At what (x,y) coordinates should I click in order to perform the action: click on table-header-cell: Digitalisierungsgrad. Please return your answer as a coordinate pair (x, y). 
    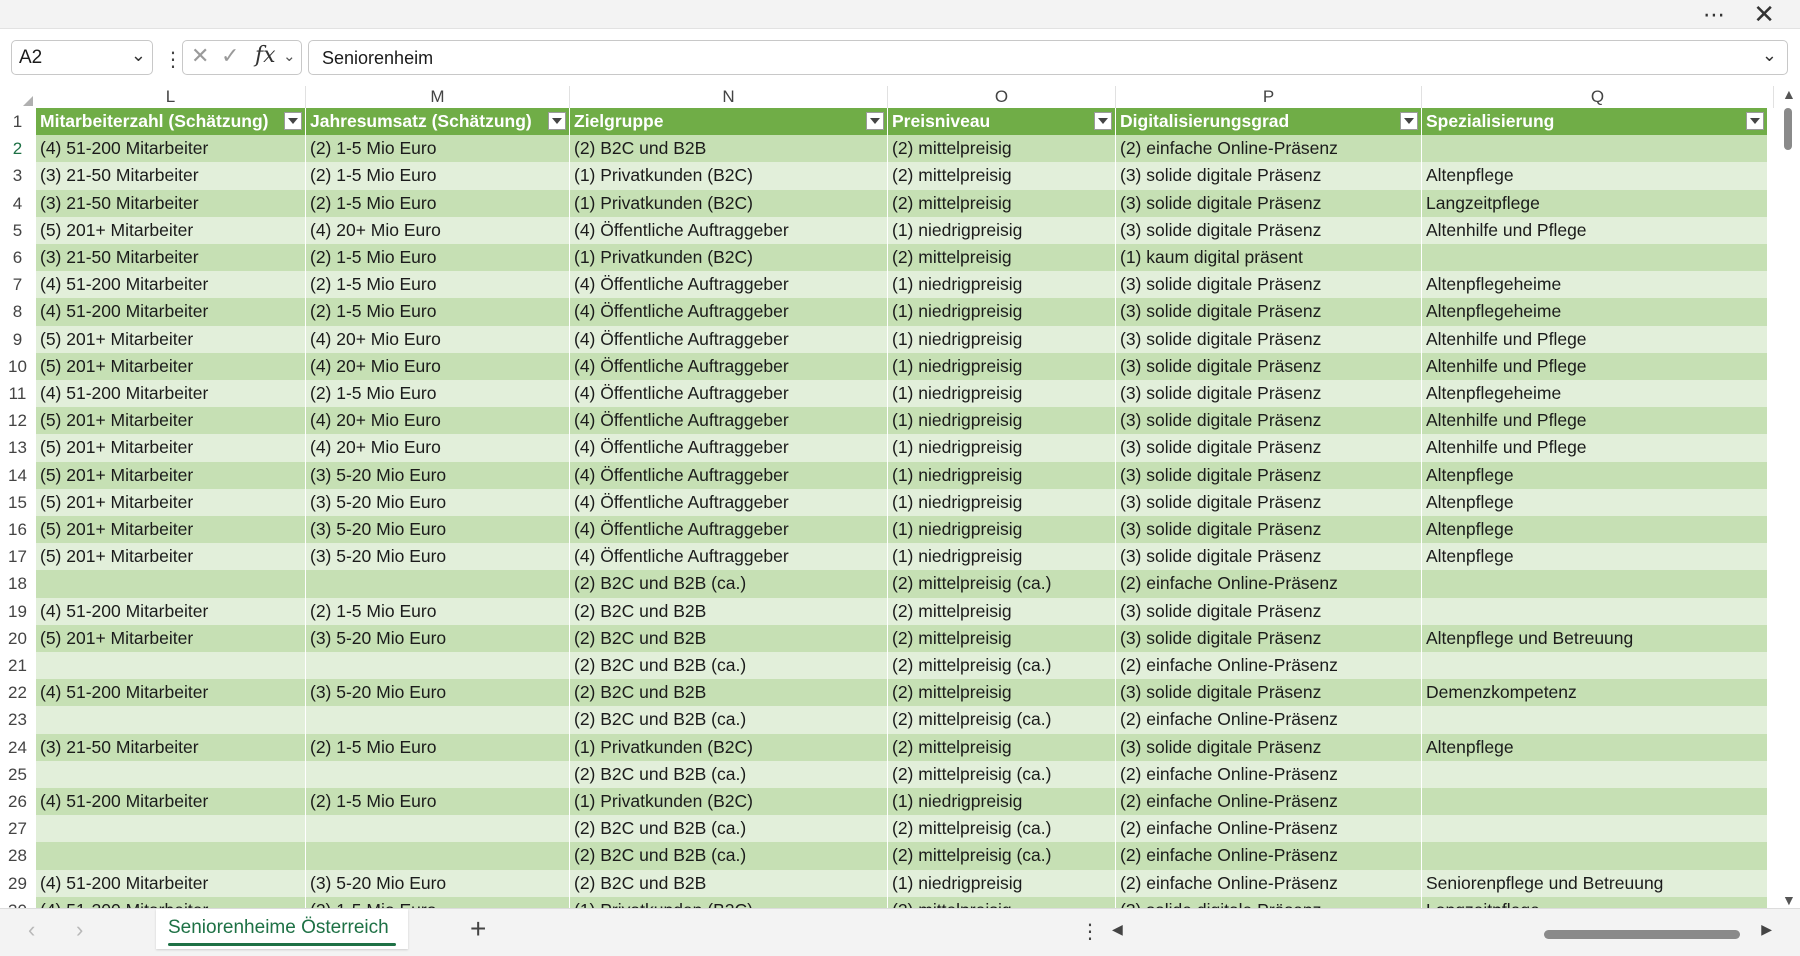
    Looking at the image, I should click on (1269, 121).